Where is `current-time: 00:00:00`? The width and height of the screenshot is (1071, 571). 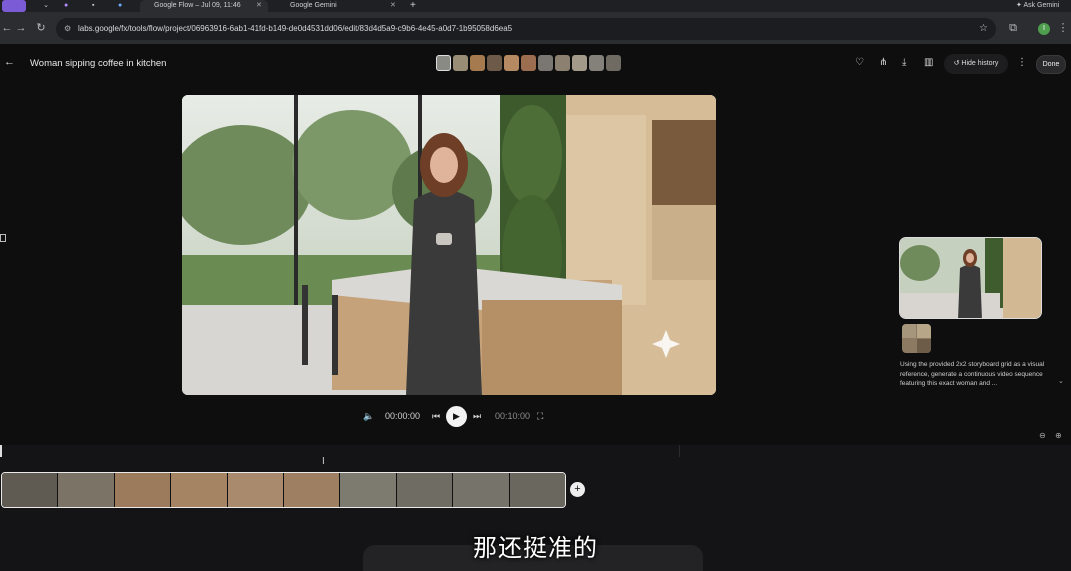 current-time: 00:00:00 is located at coordinates (403, 416).